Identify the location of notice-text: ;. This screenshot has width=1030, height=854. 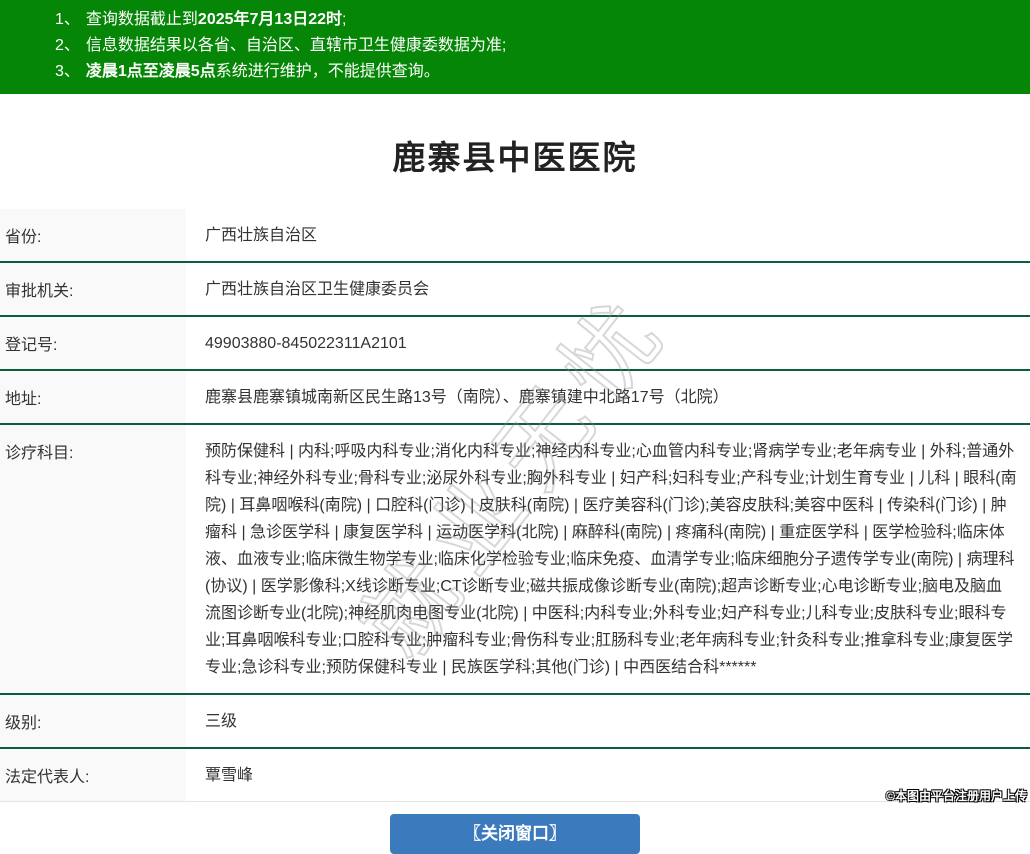
(344, 19).